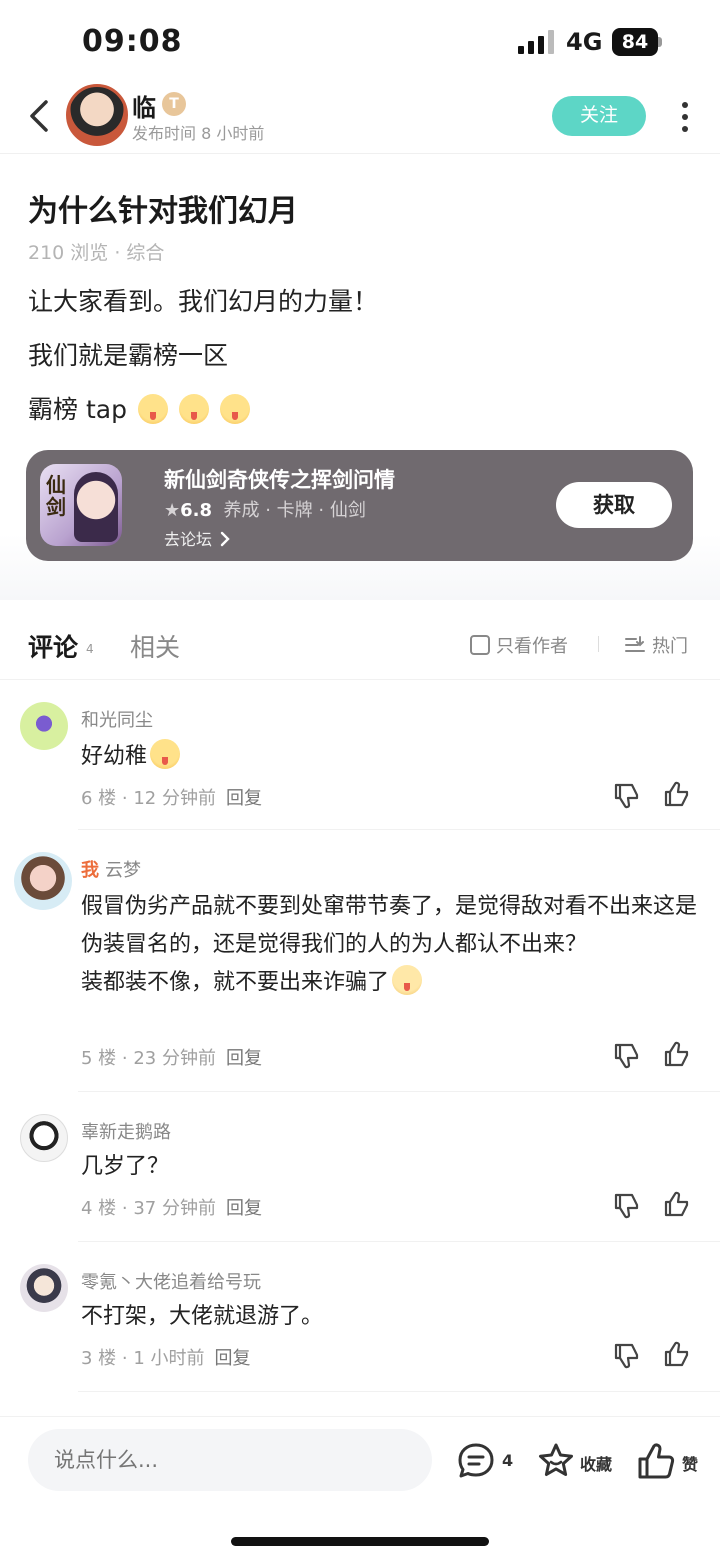  I want to click on battery-icon: 84, so click(637, 42).